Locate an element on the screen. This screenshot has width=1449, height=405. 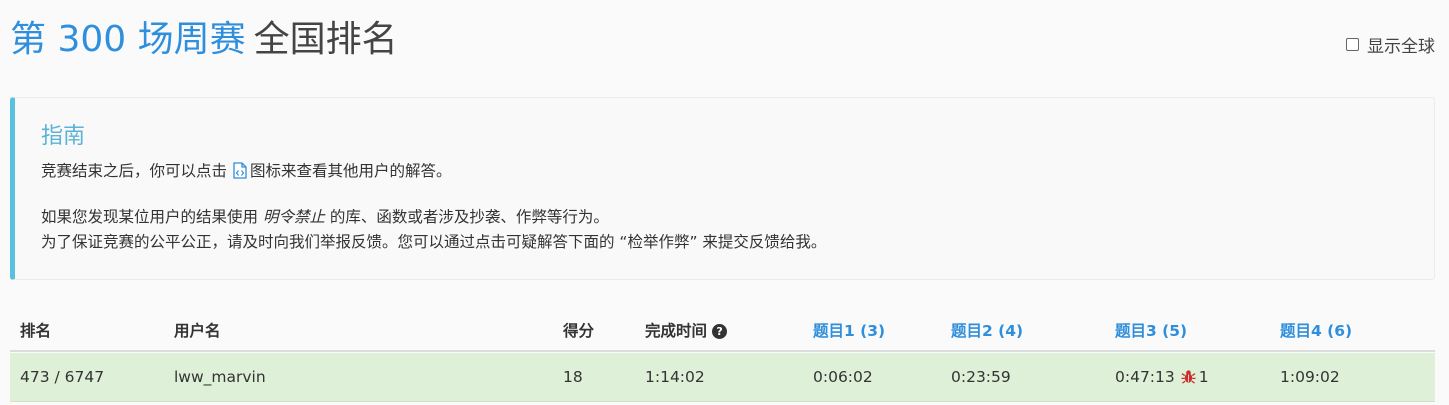
show-global-toggle: 显示全球 is located at coordinates (1390, 44).